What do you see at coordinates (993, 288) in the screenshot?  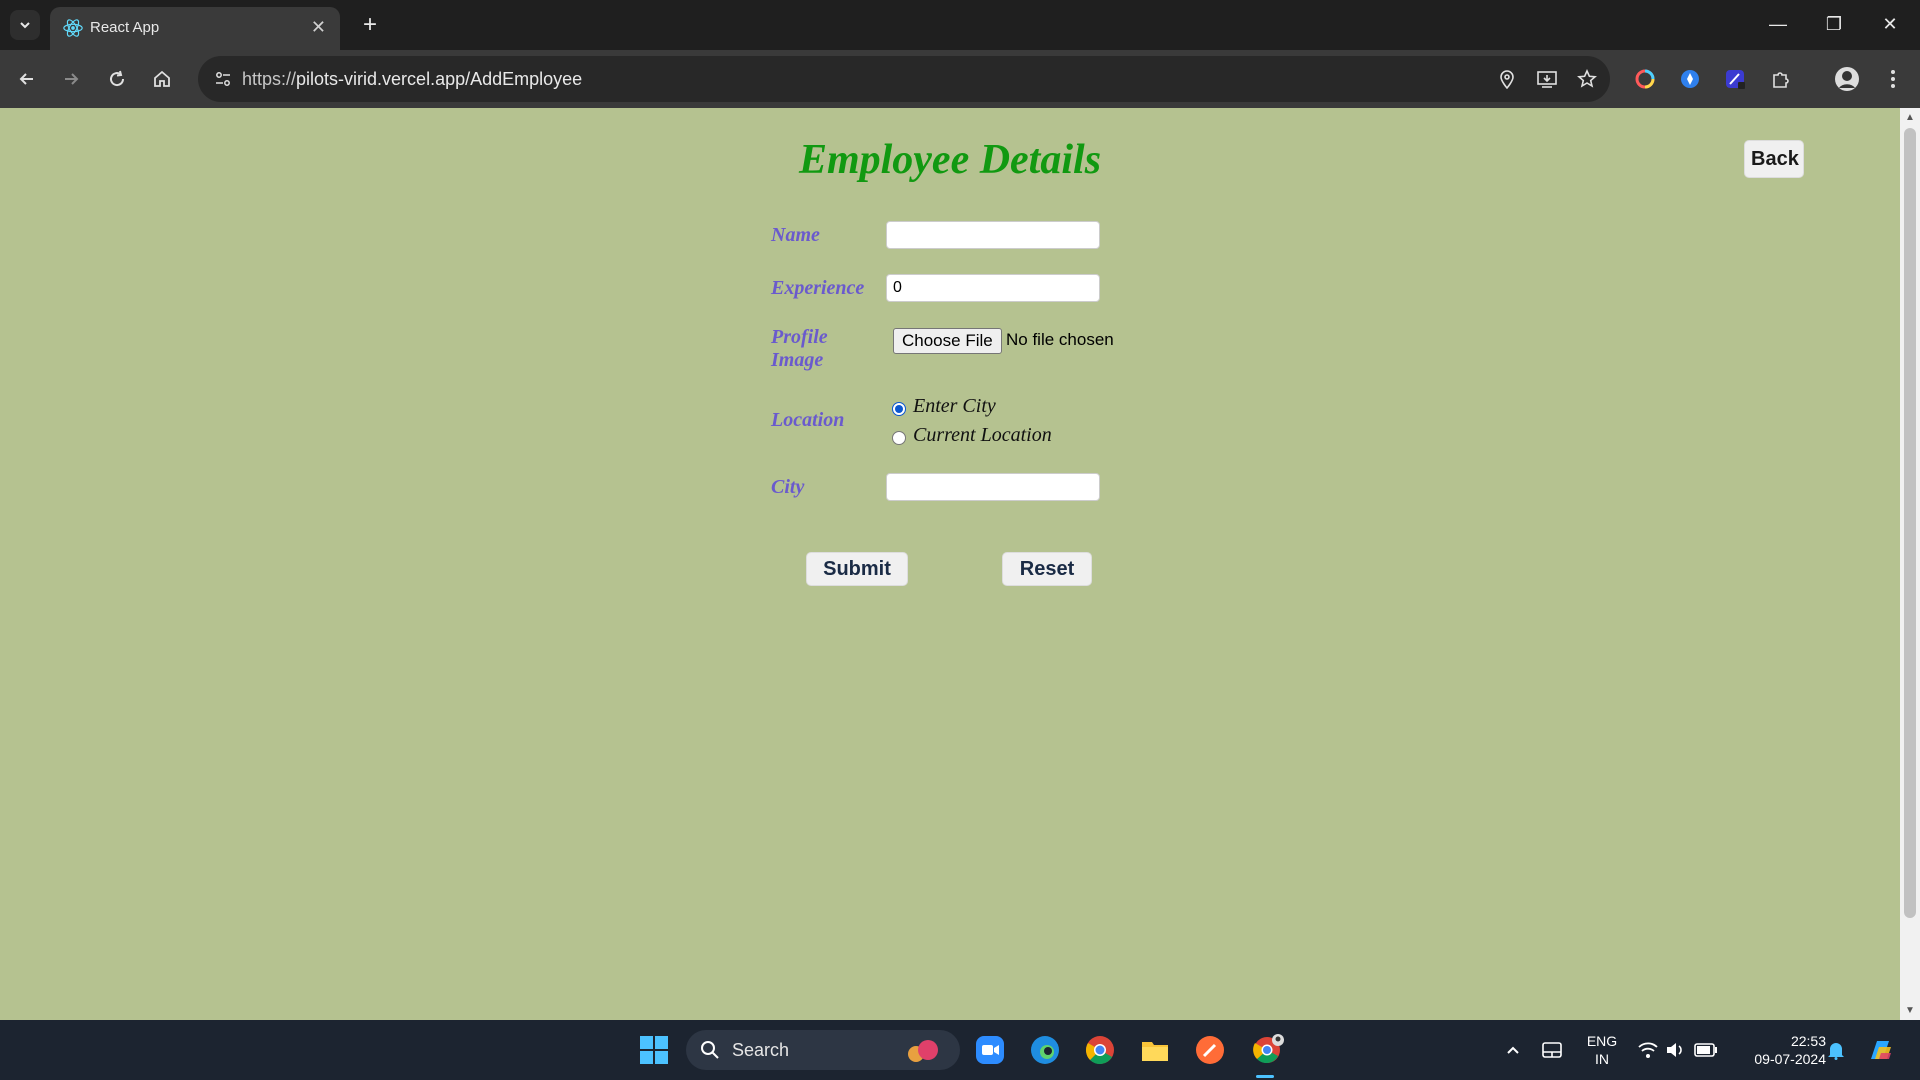 I see `experience-input` at bounding box center [993, 288].